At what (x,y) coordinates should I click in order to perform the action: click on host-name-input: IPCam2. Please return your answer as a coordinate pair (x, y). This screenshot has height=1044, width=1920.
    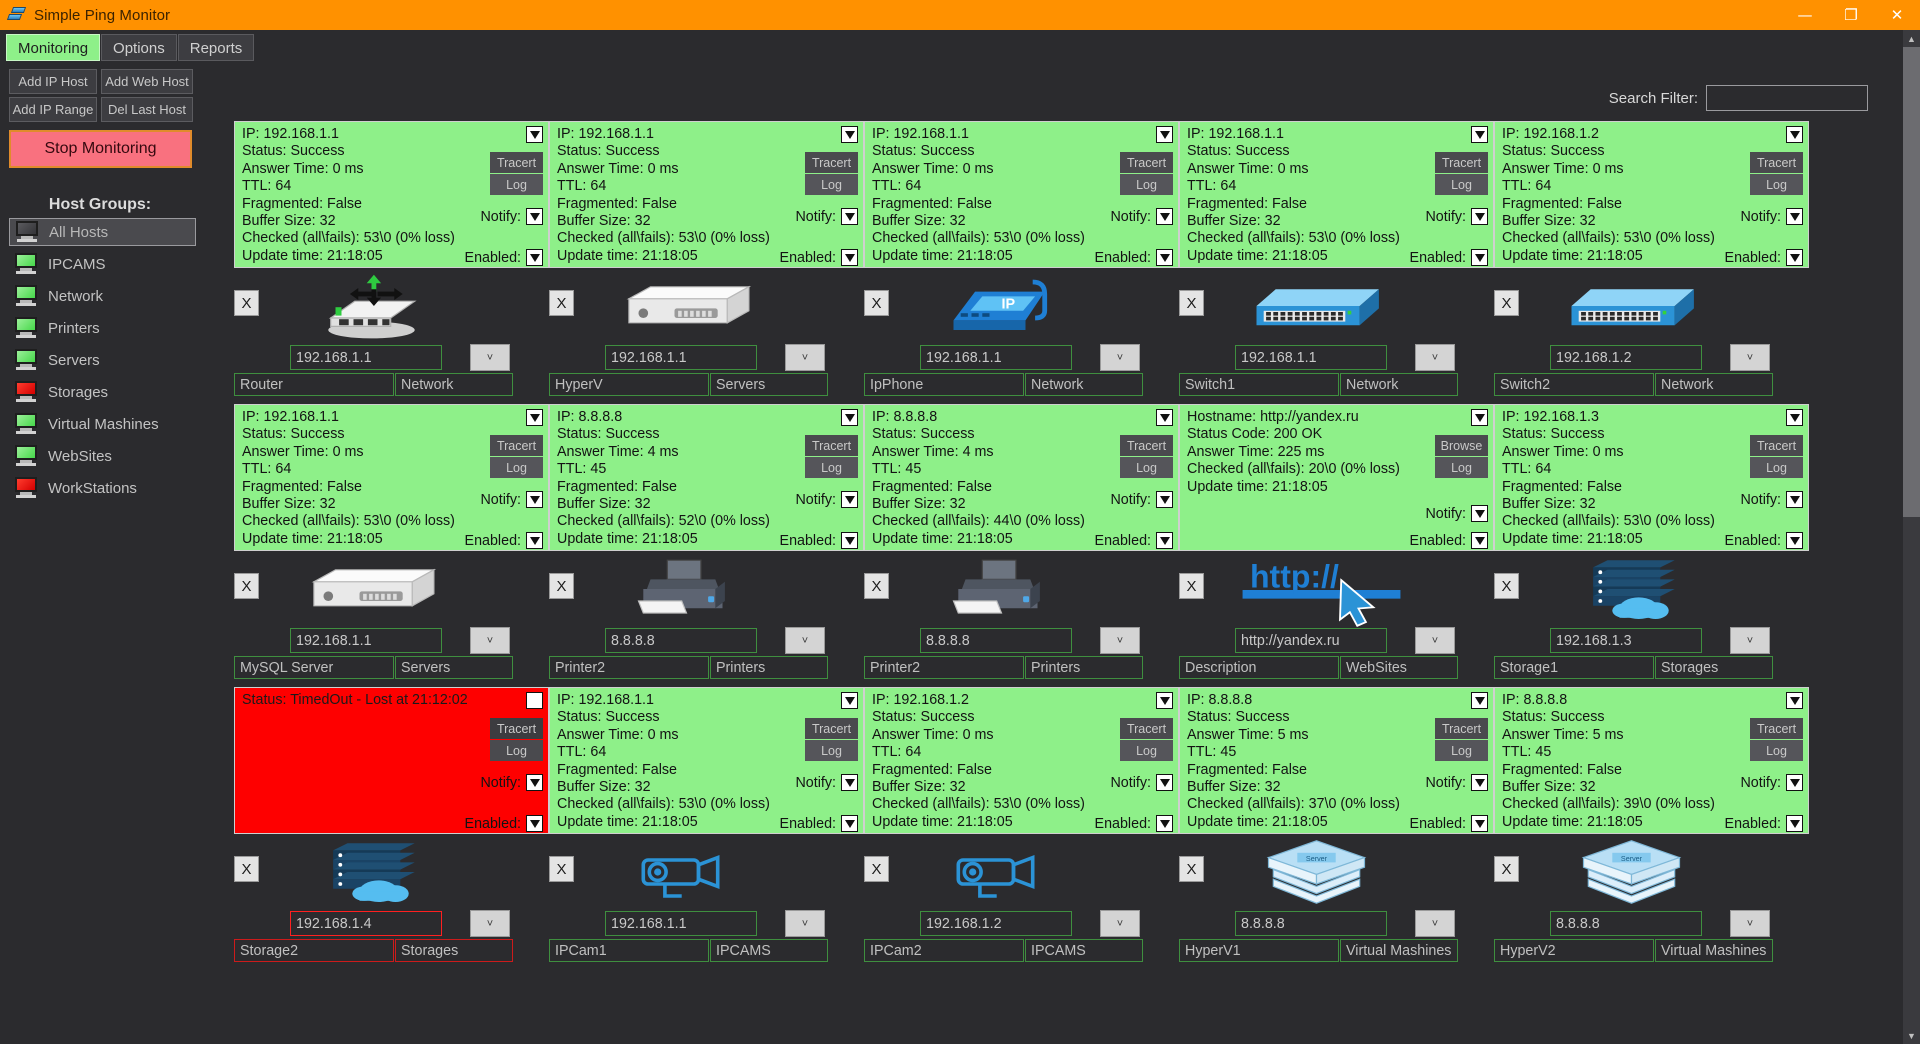
    Looking at the image, I should click on (944, 950).